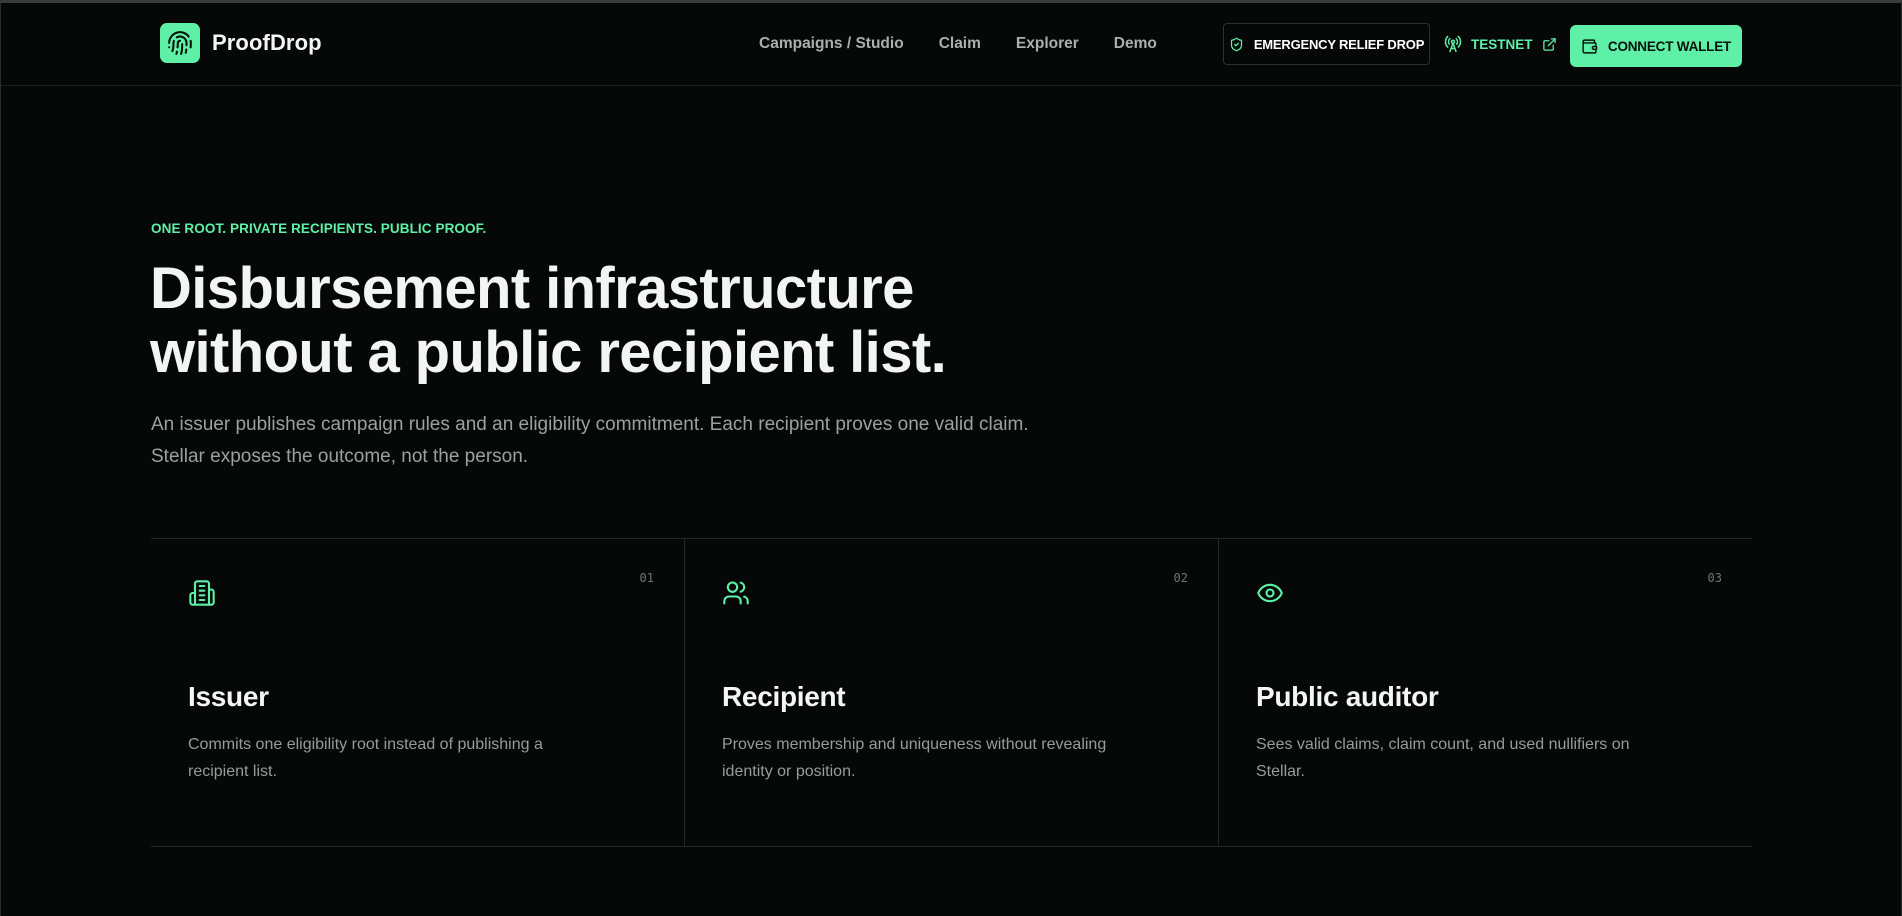 Image resolution: width=1902 pixels, height=916 pixels. I want to click on card-title: Recipient, so click(784, 696).